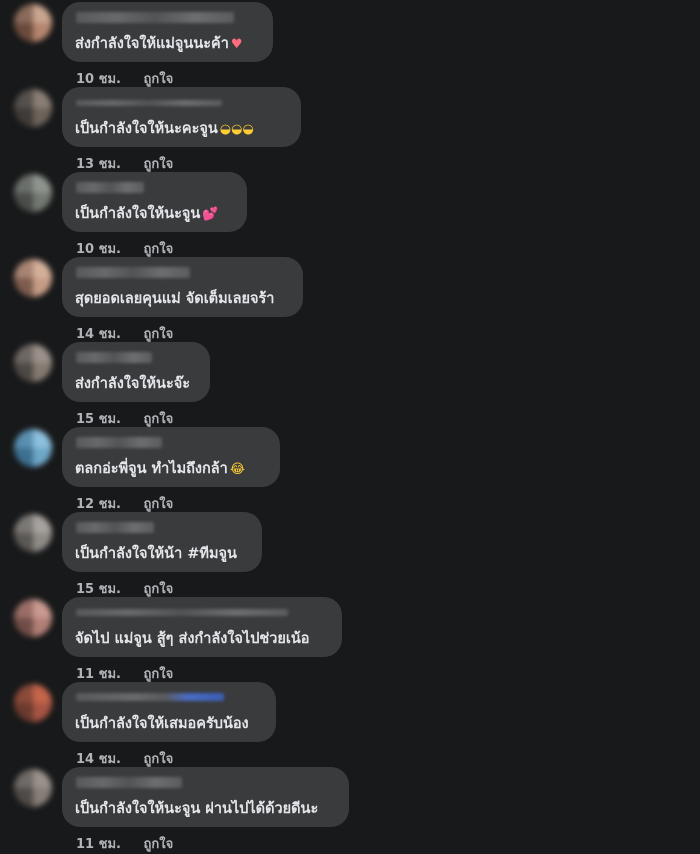 The image size is (700, 854). I want to click on comment-item: เป็นกำลังใจให้เสมอครับน้อง 14 ชม. ถูกใจ, so click(350, 724).